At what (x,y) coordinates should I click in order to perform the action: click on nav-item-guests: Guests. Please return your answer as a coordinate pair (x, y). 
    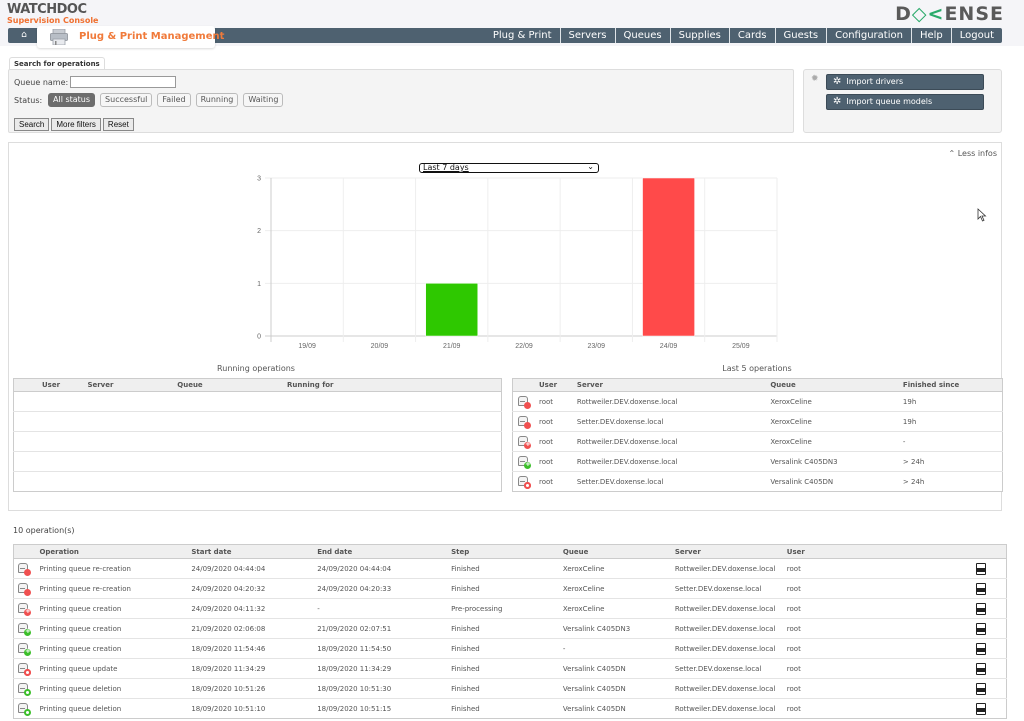
    Looking at the image, I should click on (800, 35).